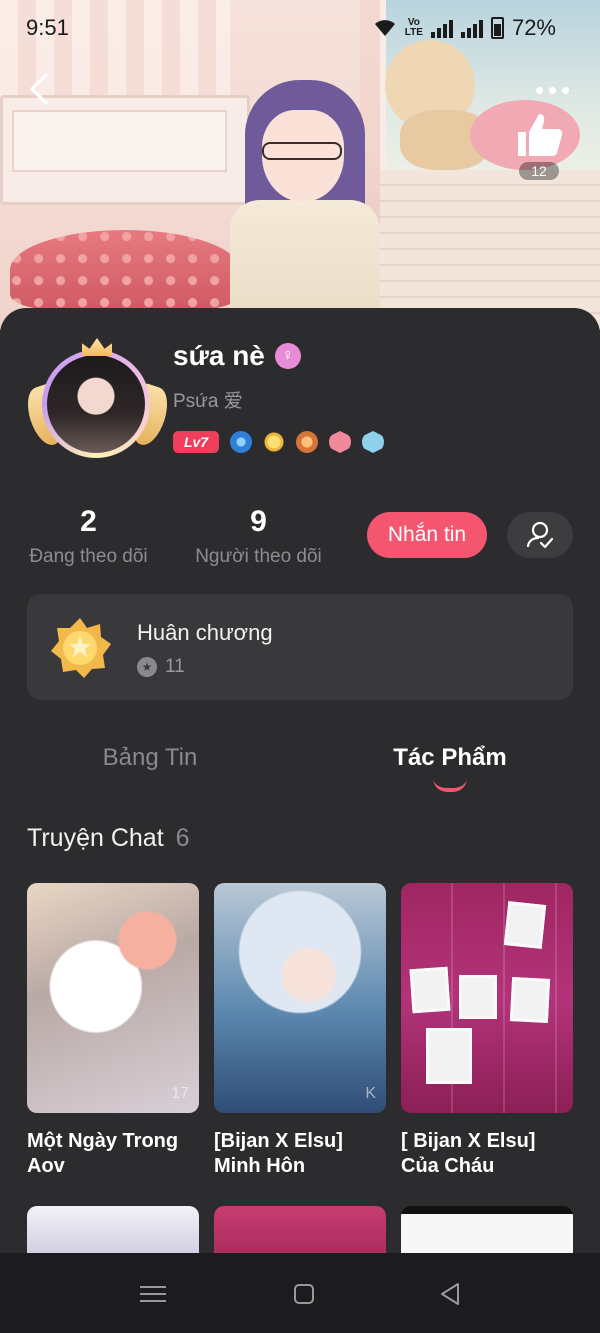 The image size is (600, 1333). What do you see at coordinates (81, 648) in the screenshot?
I see `medal-icon` at bounding box center [81, 648].